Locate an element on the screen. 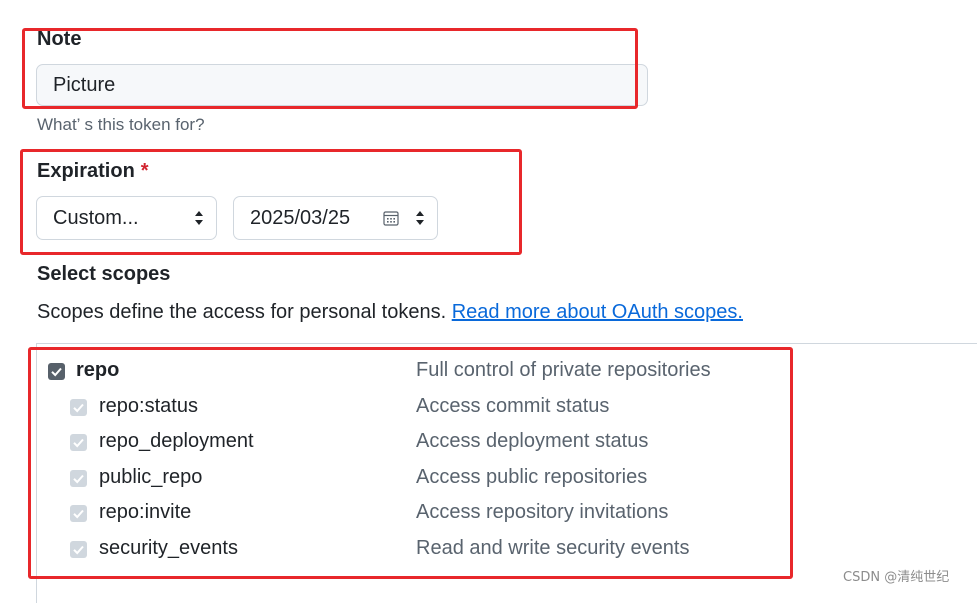 This screenshot has height=603, width=977. required-mark: * is located at coordinates (144, 171).